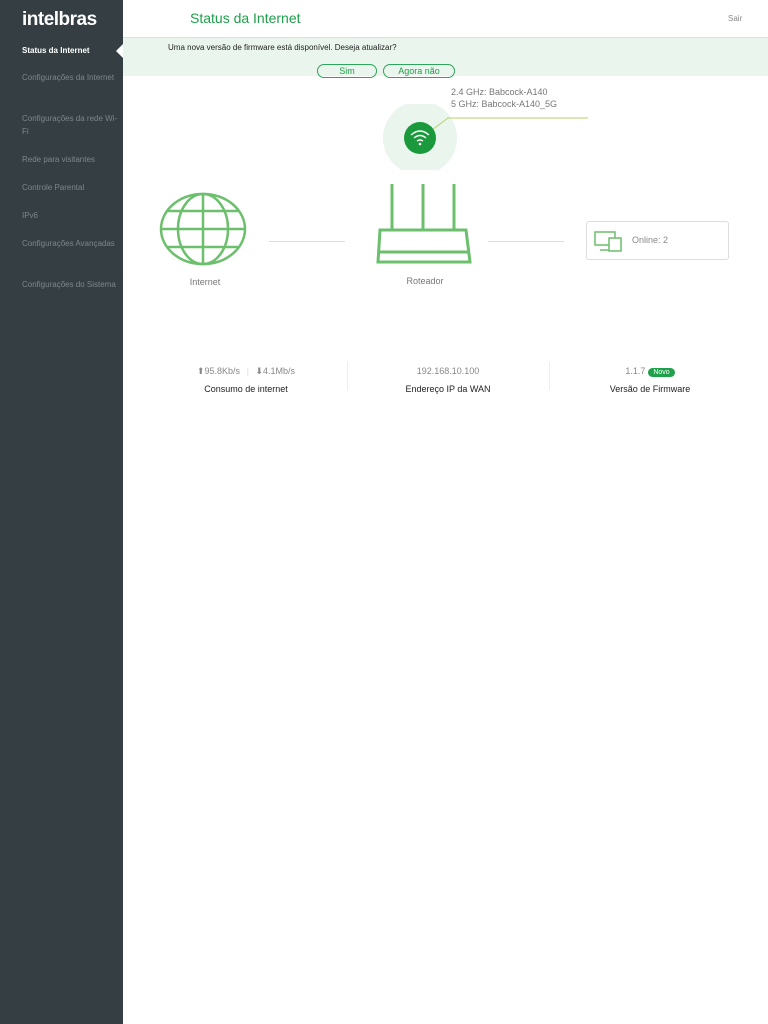 This screenshot has width=768, height=1024. I want to click on sidebar-item-ipv6: IPv6, so click(71, 216).